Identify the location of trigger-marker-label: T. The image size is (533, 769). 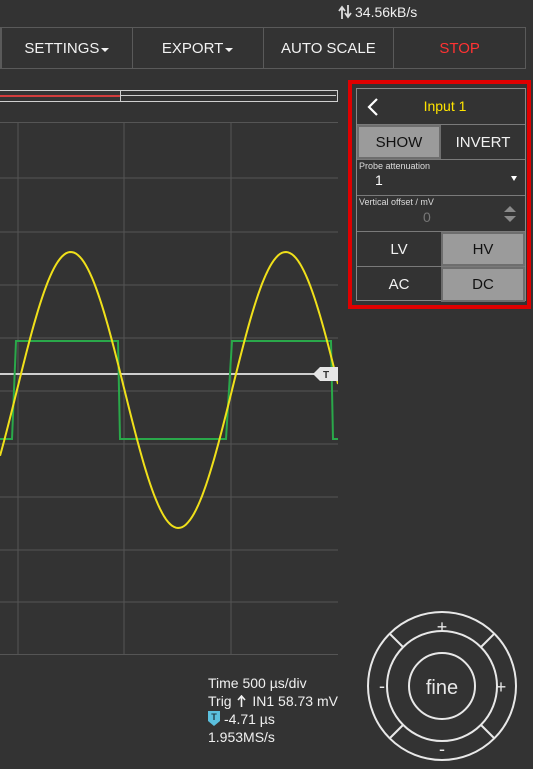
(326, 375).